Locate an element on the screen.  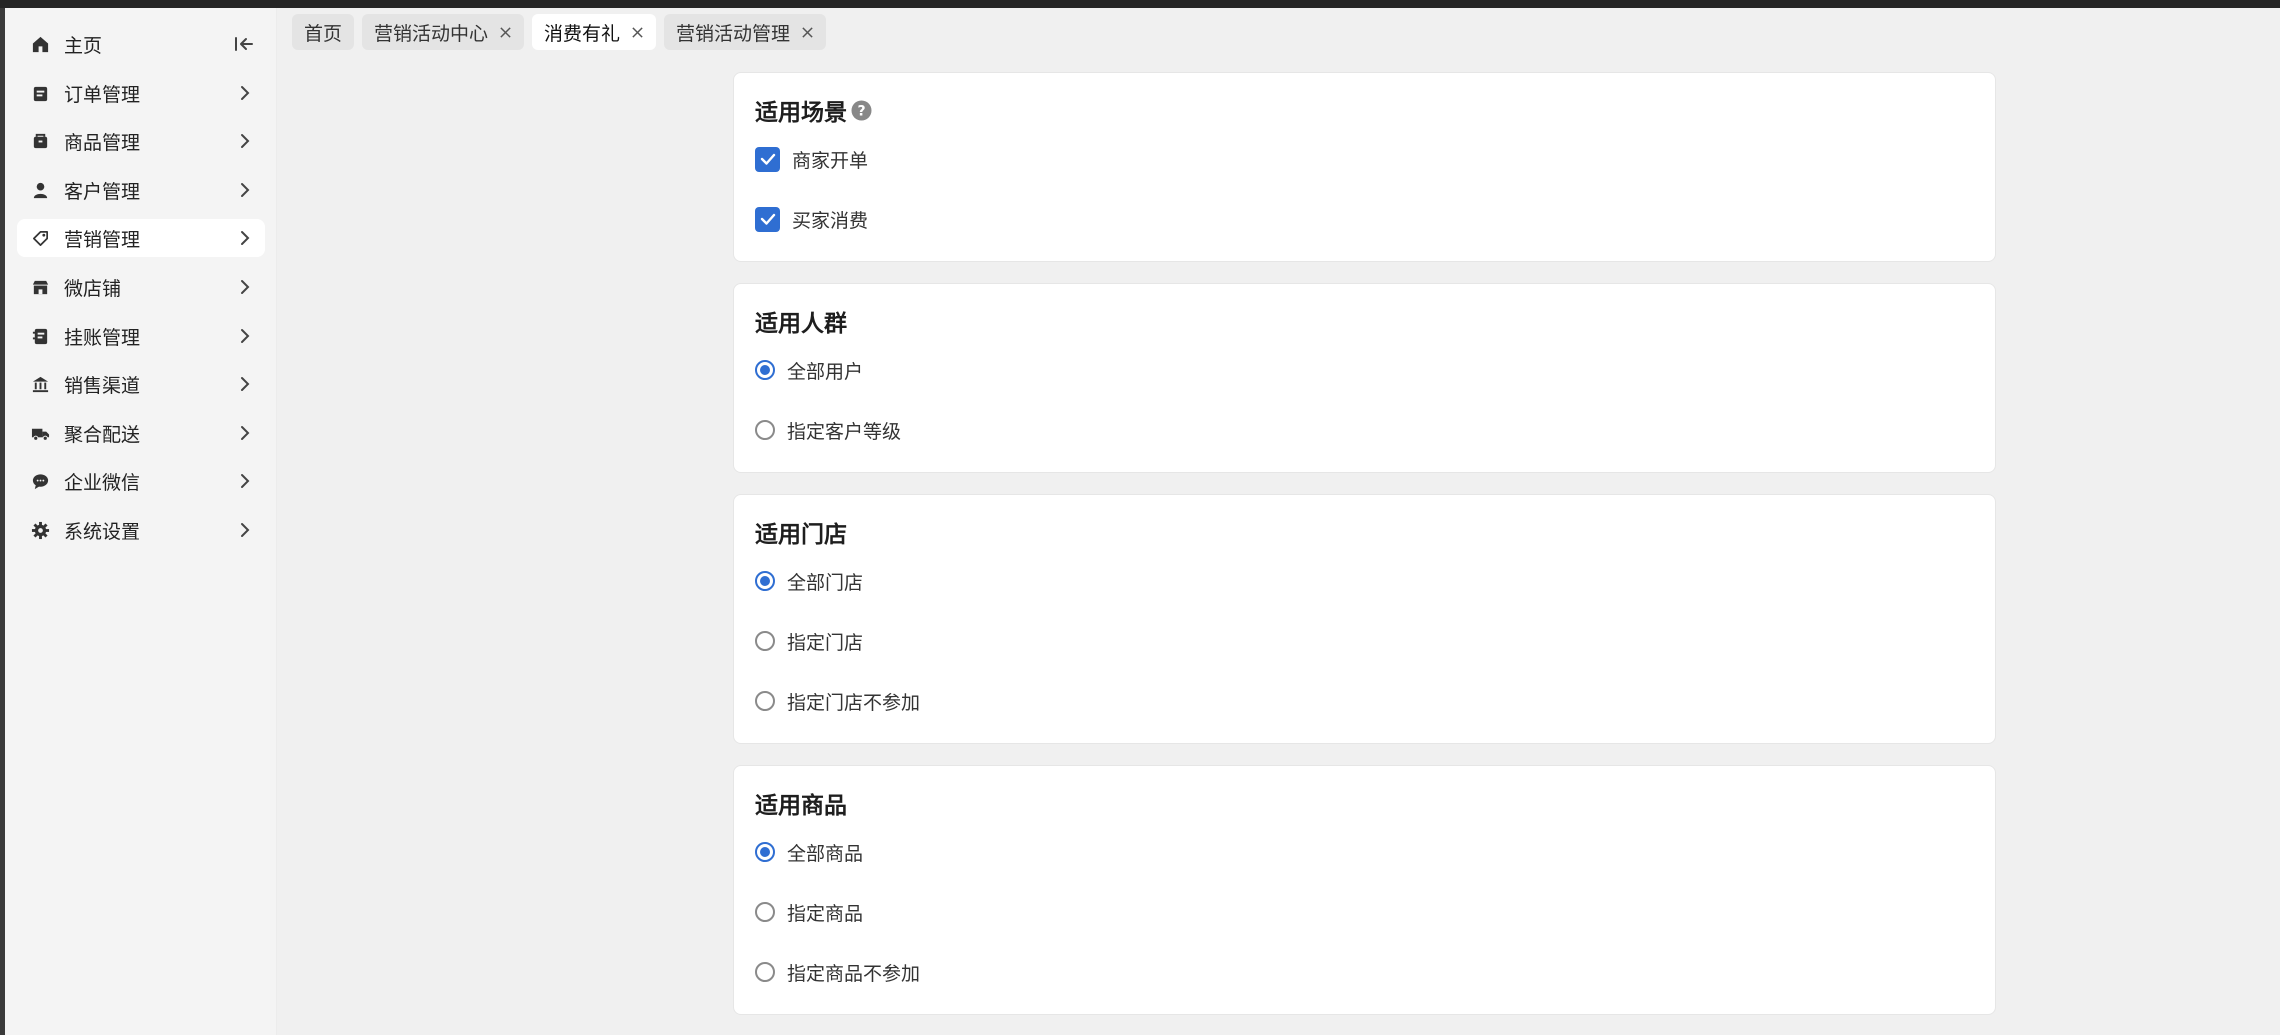
section-title: 适用商品 is located at coordinates (801, 806).